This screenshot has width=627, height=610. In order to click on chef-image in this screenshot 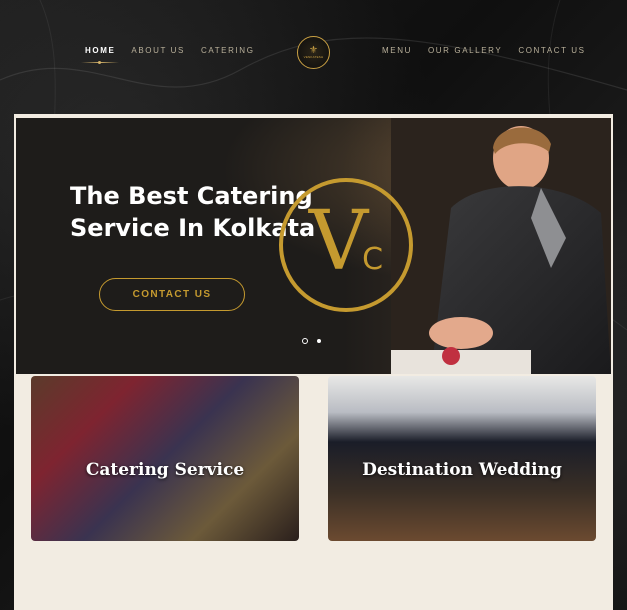, I will do `click(501, 246)`.